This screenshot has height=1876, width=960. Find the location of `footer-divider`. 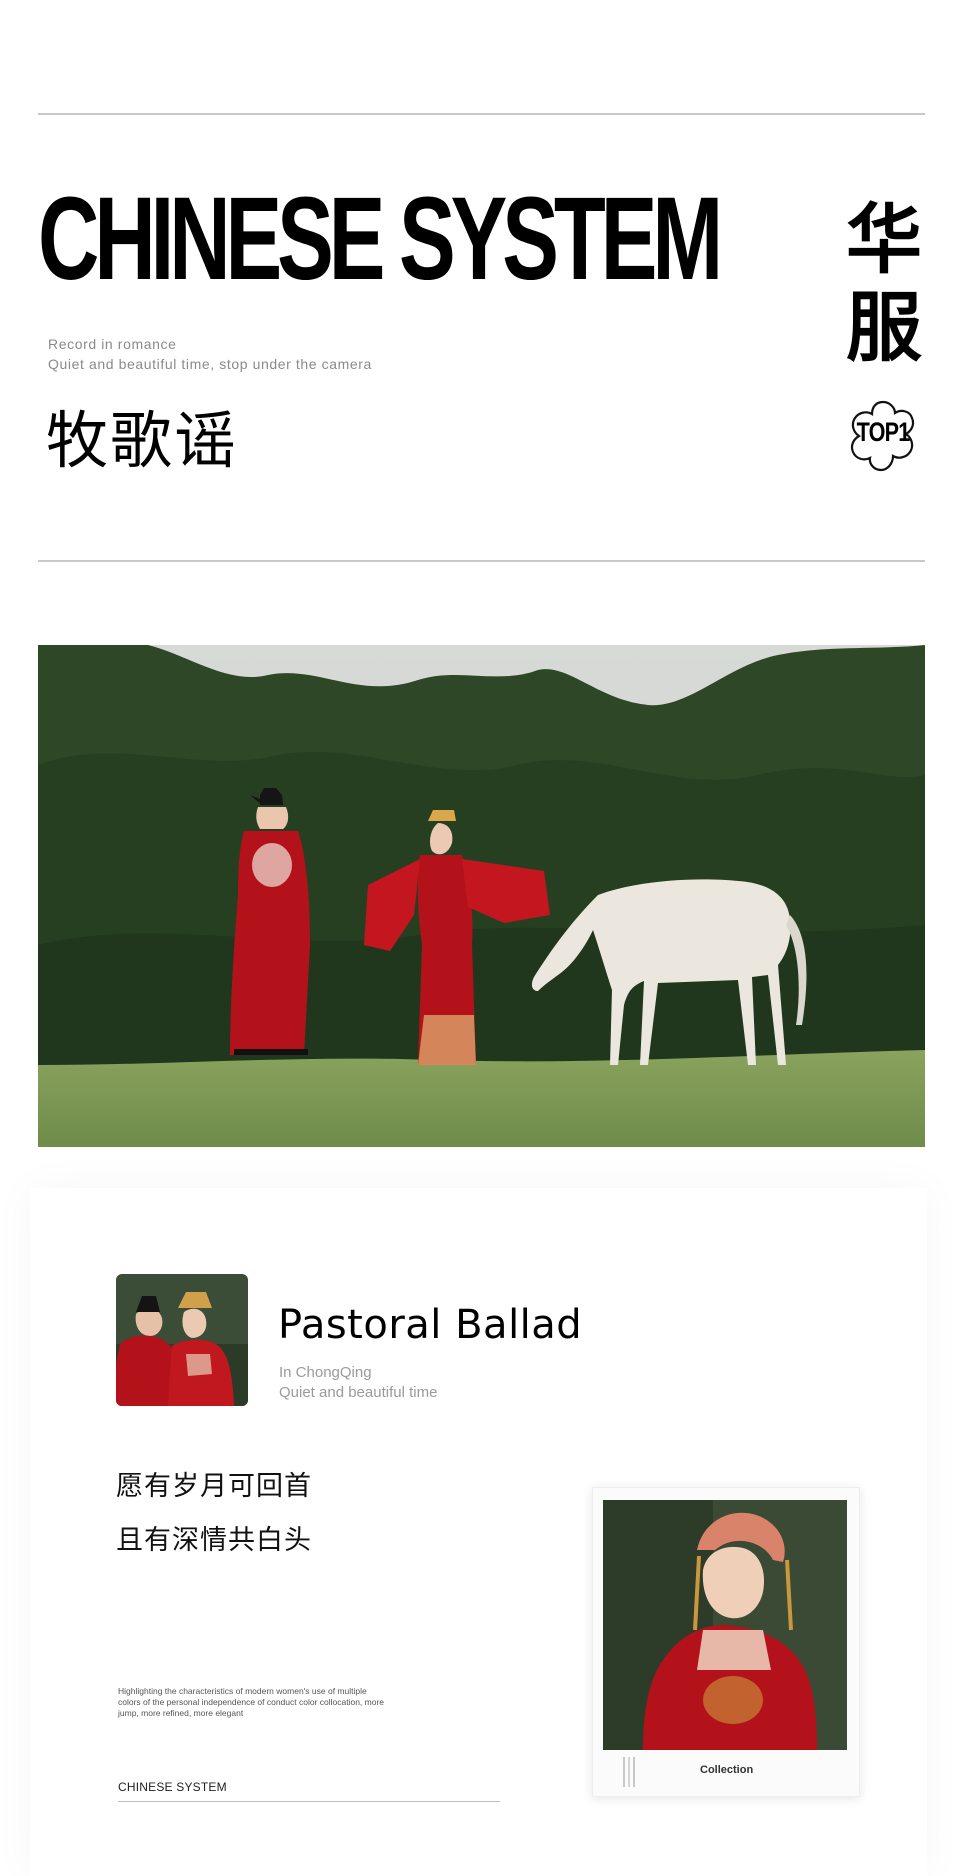

footer-divider is located at coordinates (309, 1801).